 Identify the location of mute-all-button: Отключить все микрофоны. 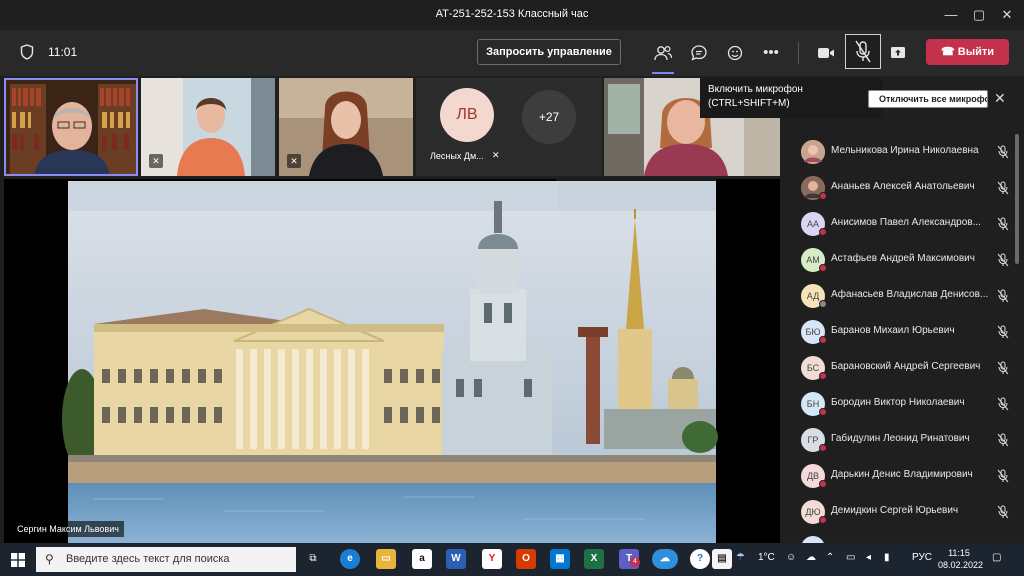
(928, 99).